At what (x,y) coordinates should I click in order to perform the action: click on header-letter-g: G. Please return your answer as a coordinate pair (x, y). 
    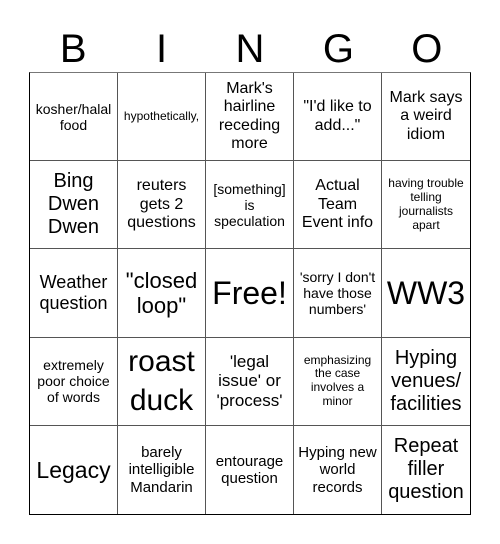
    Looking at the image, I should click on (338, 49).